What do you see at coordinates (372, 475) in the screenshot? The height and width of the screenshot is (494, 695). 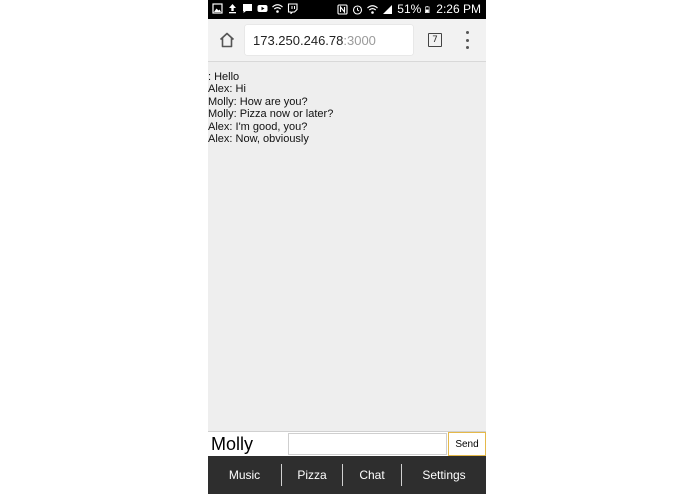 I see `nav-item-chat: Chat` at bounding box center [372, 475].